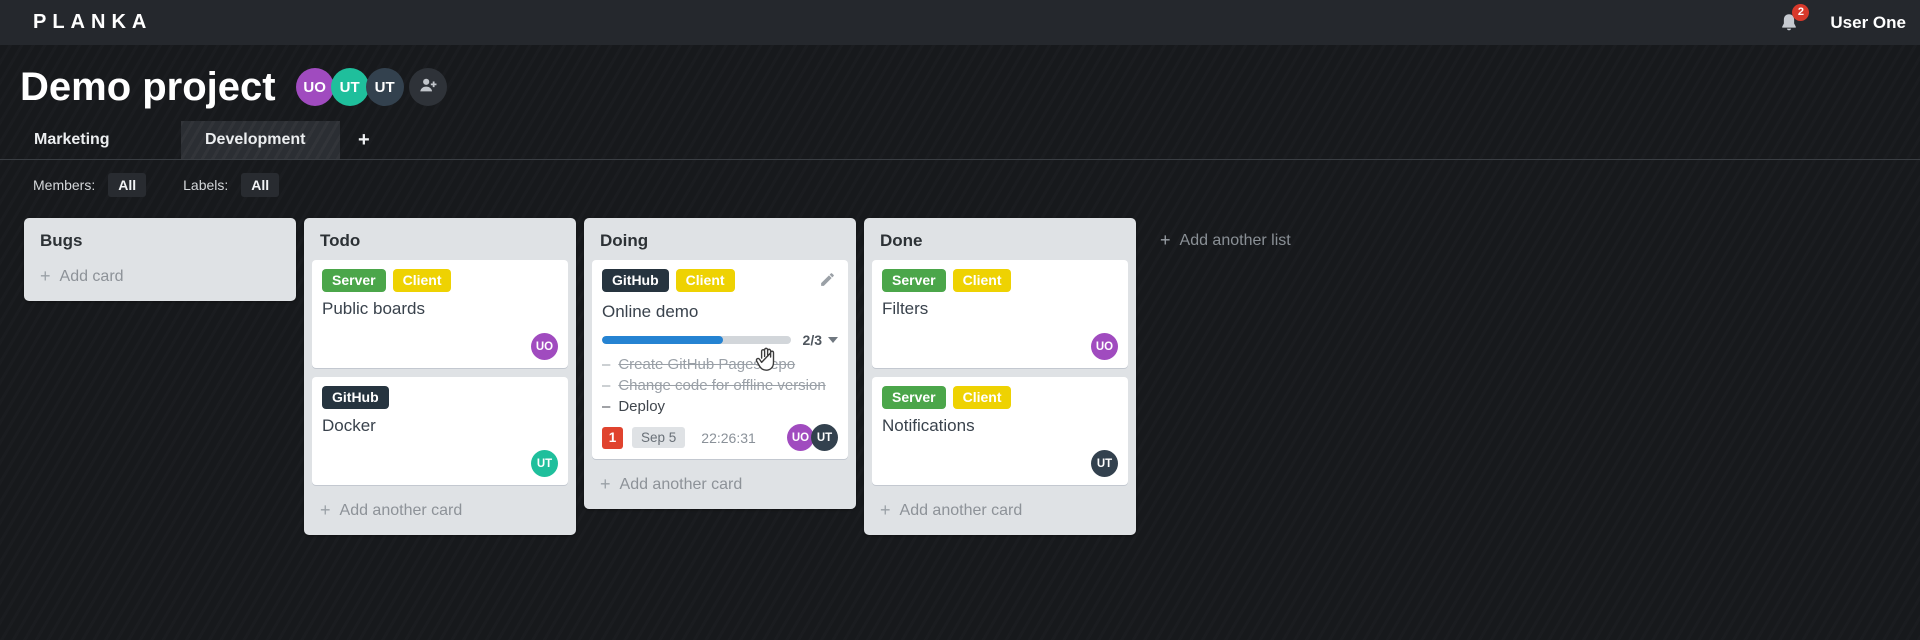 The width and height of the screenshot is (1920, 640). I want to click on list-title: Doing, so click(720, 239).